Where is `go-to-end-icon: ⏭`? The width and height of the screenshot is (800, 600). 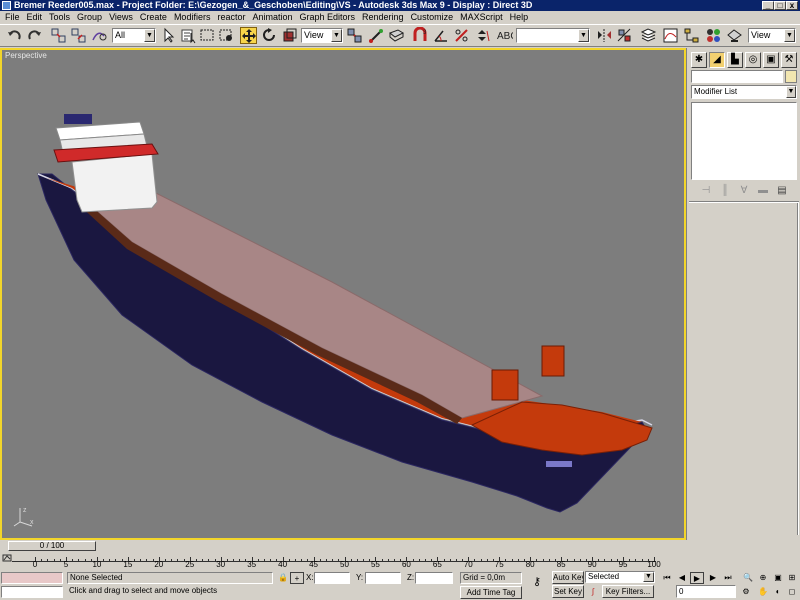 go-to-end-icon: ⏭ is located at coordinates (728, 578).